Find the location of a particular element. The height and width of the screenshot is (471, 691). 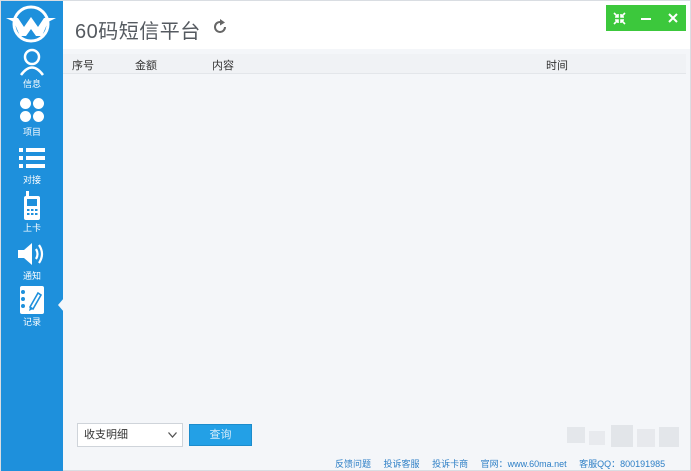

sidebar-item-label: 信息 is located at coordinates (31, 84).